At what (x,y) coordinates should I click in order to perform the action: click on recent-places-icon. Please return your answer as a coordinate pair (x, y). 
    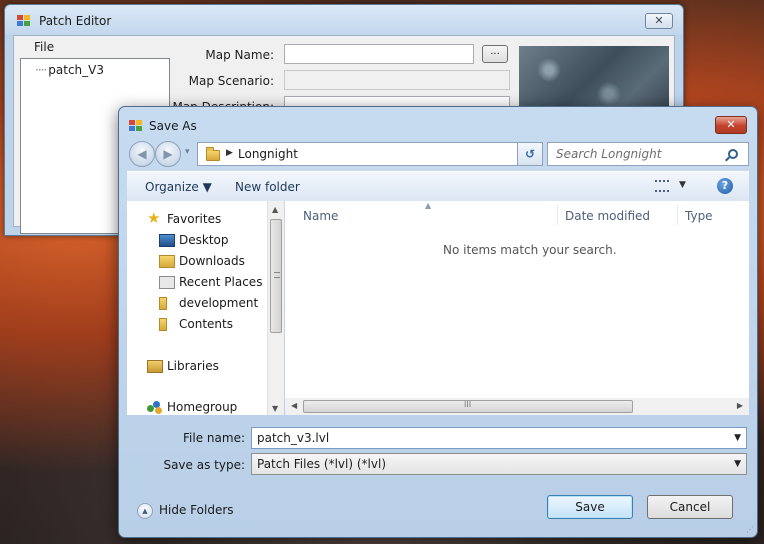
    Looking at the image, I should click on (167, 282).